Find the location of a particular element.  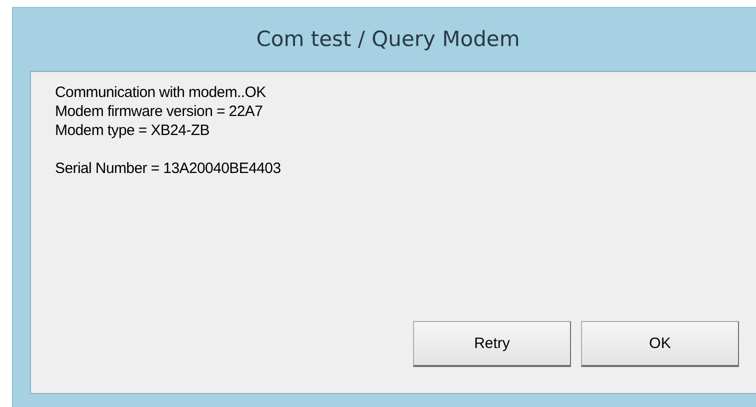

message-line: Communication with modem..OK is located at coordinates (160, 92).